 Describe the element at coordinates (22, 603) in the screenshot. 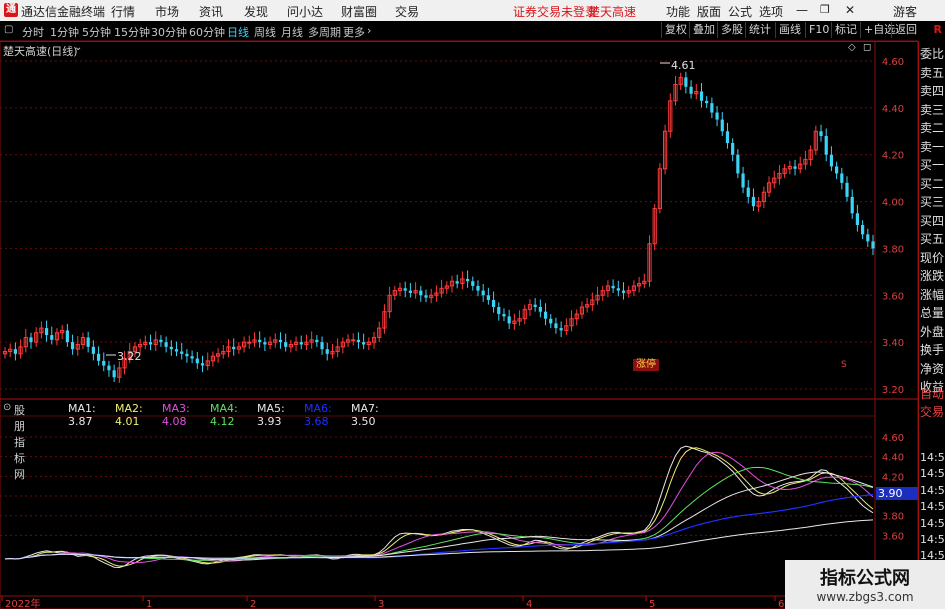

I see `time-axis-label: 2022年` at that location.